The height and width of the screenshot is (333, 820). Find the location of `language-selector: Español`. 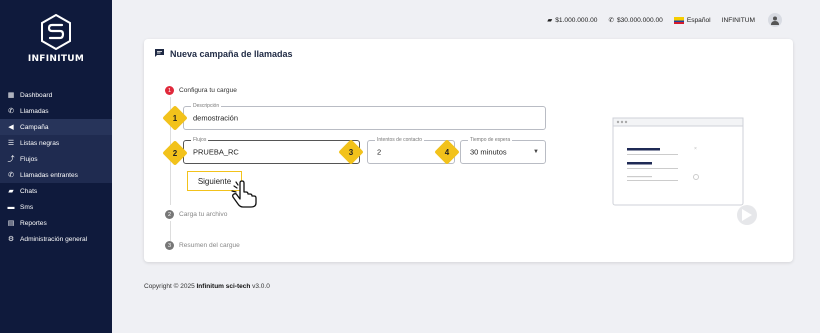

language-selector: Español is located at coordinates (692, 20).